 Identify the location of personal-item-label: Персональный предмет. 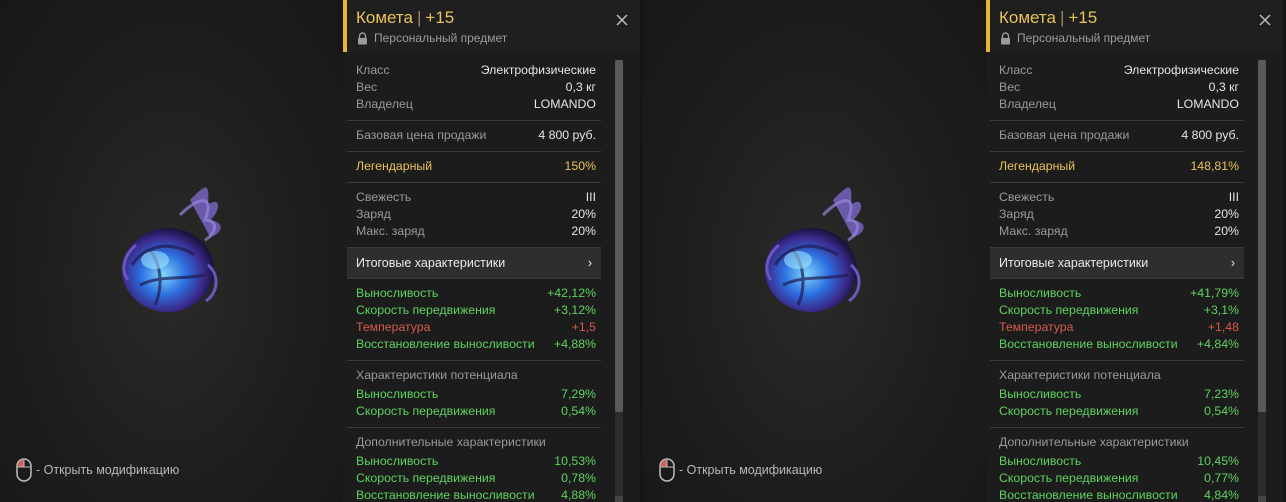
(1084, 38).